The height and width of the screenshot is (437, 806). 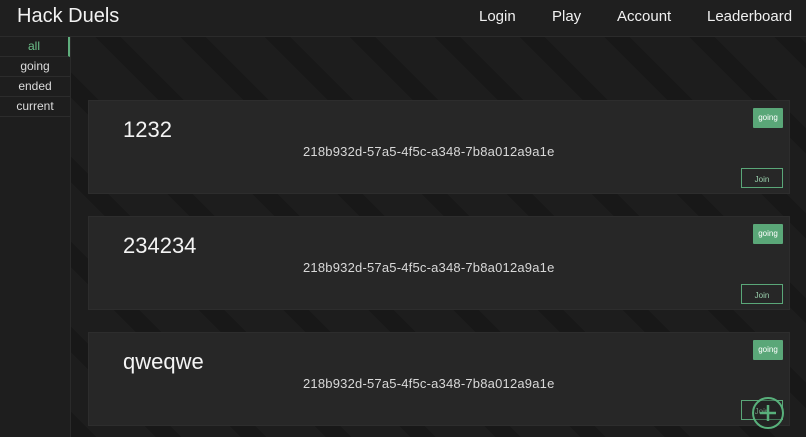 What do you see at coordinates (163, 361) in the screenshot?
I see `duel-name: qweqwe` at bounding box center [163, 361].